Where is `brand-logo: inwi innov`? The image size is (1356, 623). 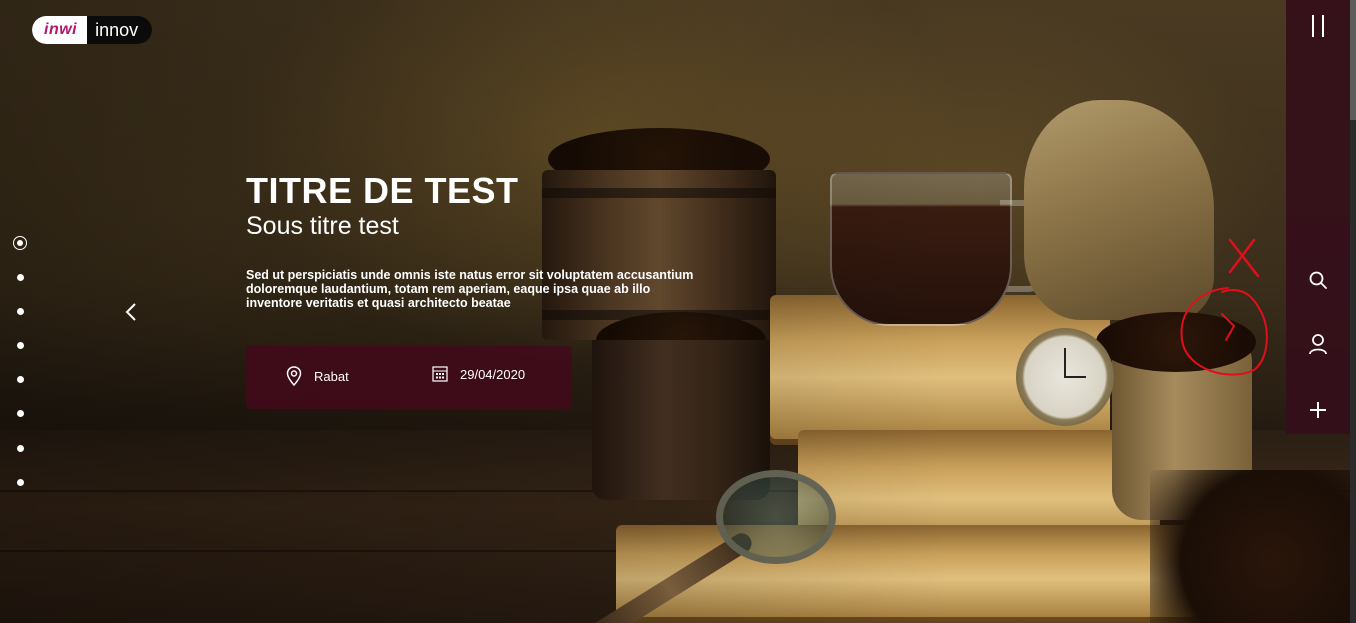 brand-logo: inwi innov is located at coordinates (92, 30).